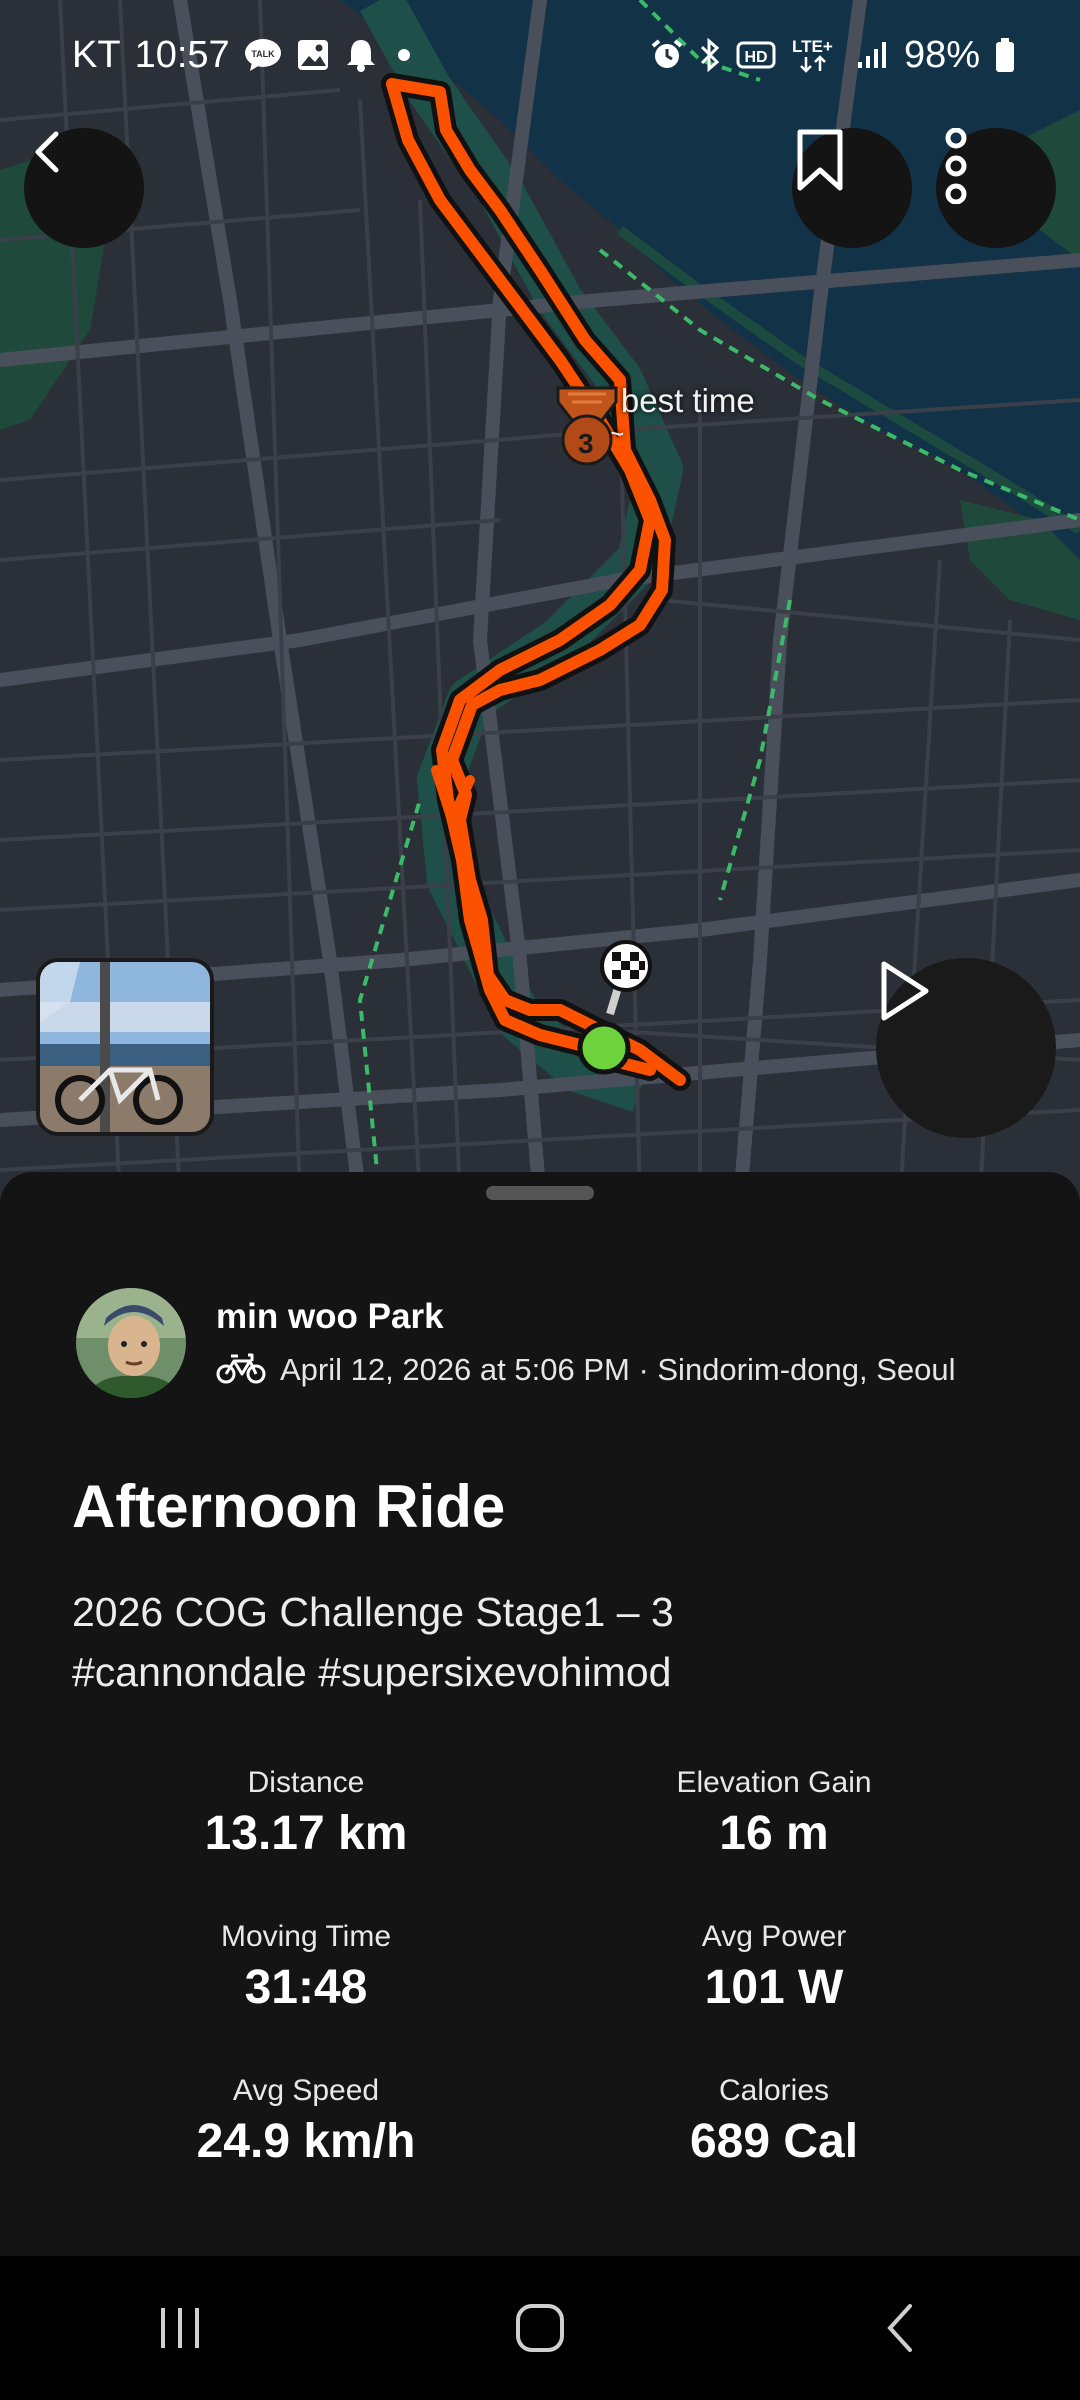 The image size is (1080, 2400). What do you see at coordinates (96, 54) in the screenshot?
I see `carrier-label: KT` at bounding box center [96, 54].